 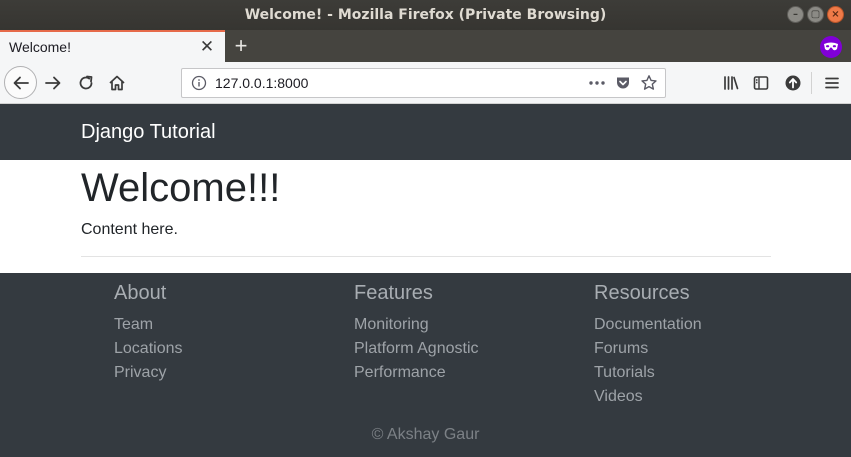 I want to click on tab-welcome: Welcome! ✕, so click(x=112, y=46).